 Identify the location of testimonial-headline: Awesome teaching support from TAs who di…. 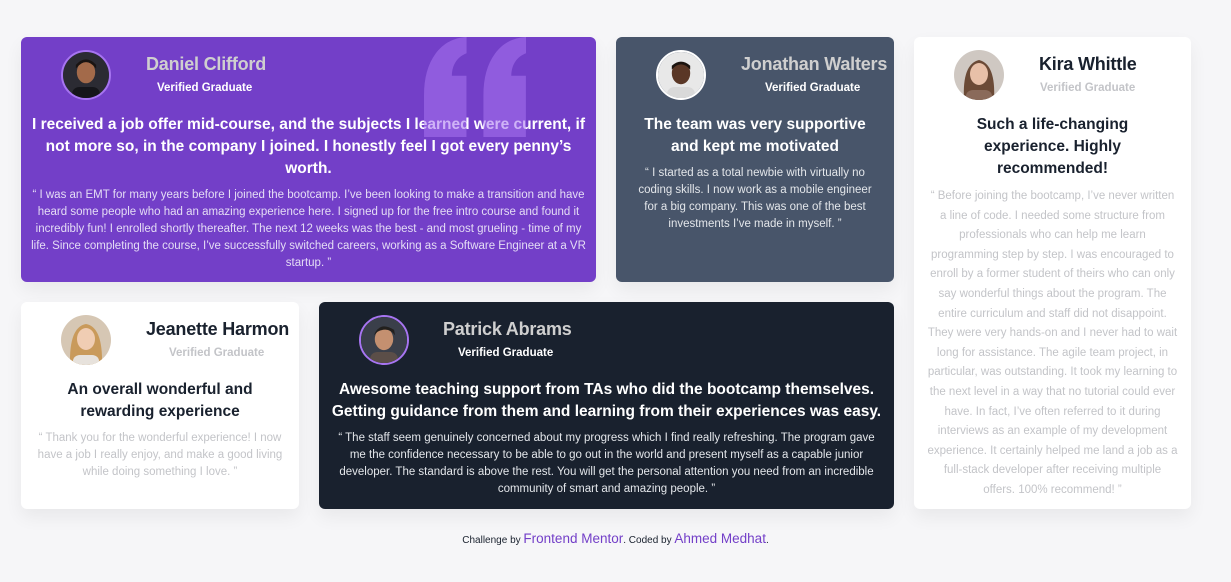
(606, 400).